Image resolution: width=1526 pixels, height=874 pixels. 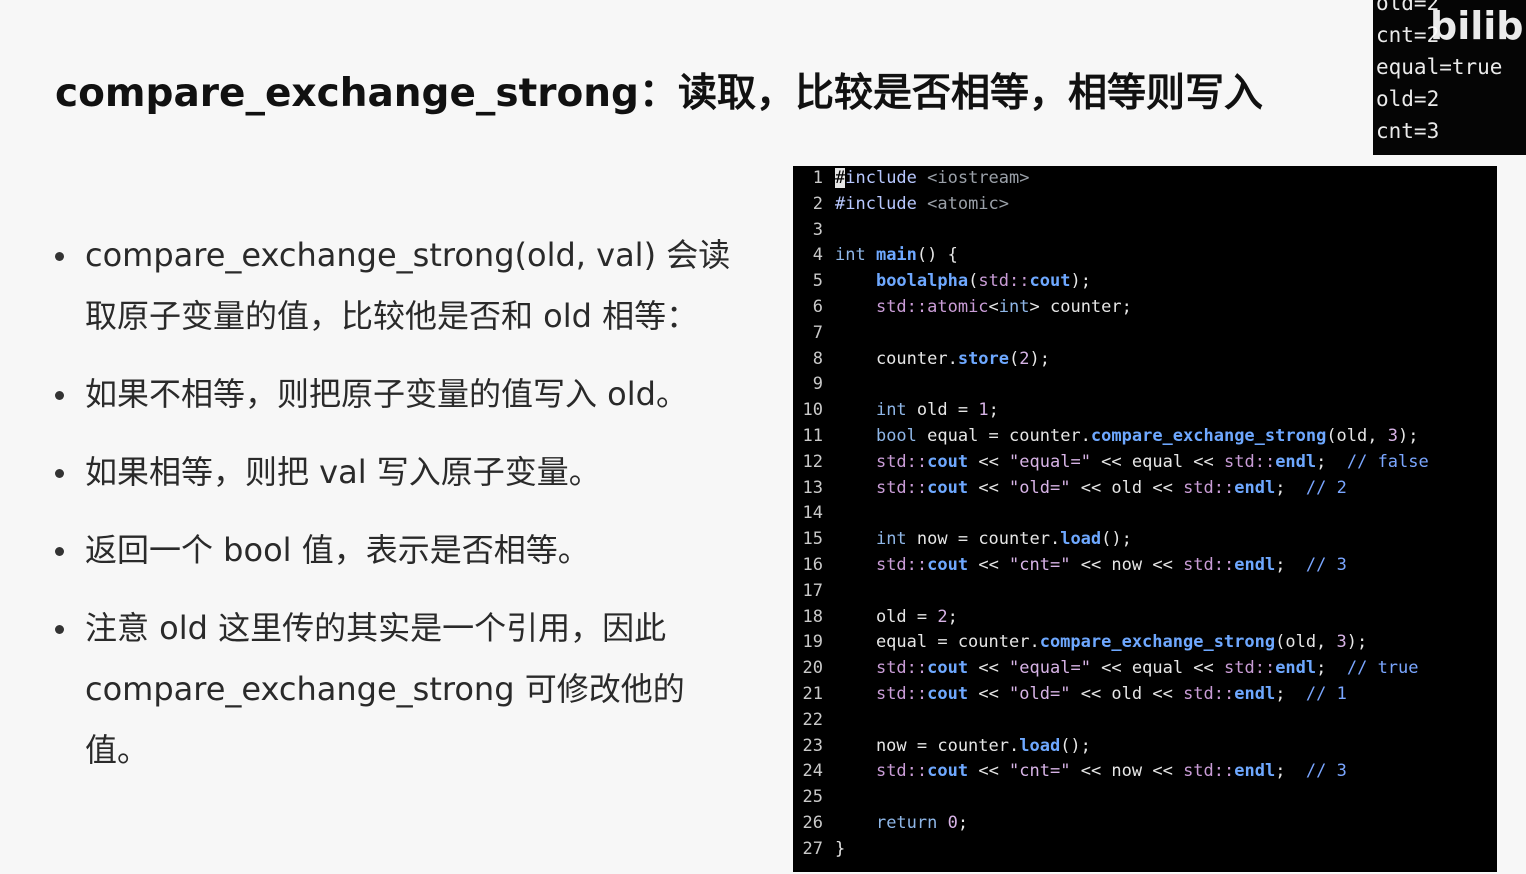 What do you see at coordinates (1127, 487) in the screenshot?
I see `code-token: << old <<` at bounding box center [1127, 487].